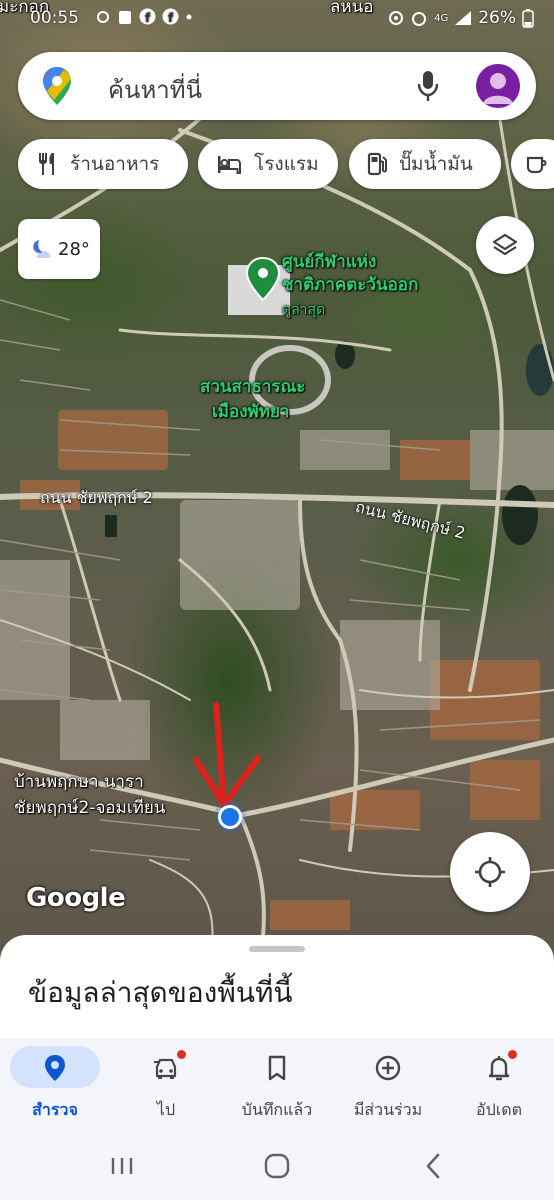  I want to click on search-input: ค้นหาที่นี่, so click(155, 89).